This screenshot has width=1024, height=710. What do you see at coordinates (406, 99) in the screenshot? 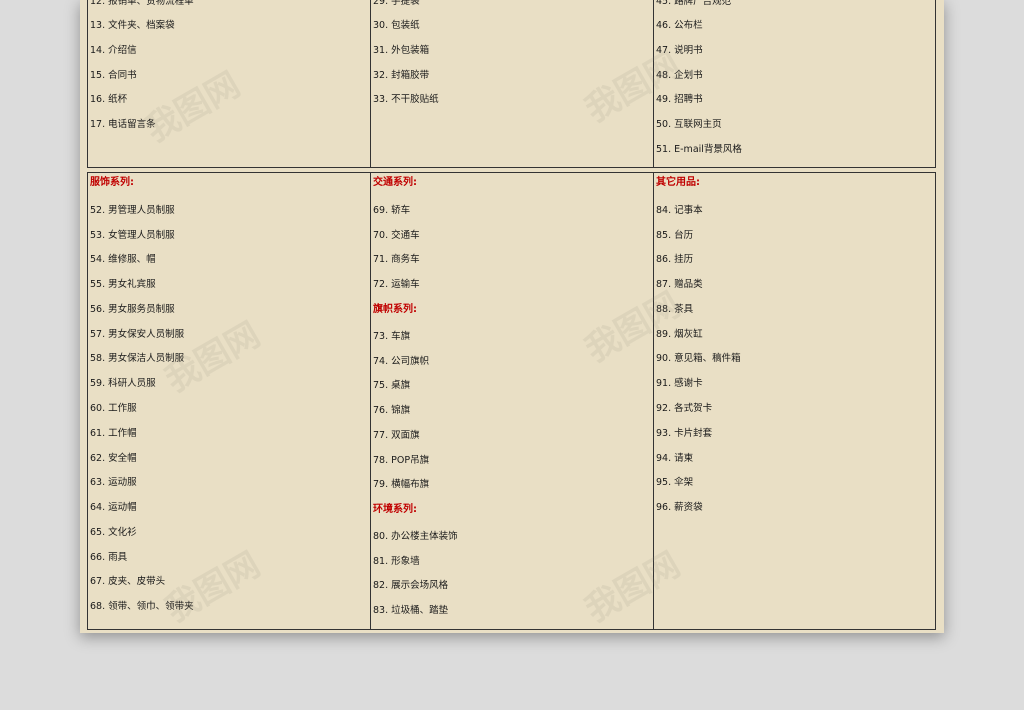
I see `list-item: 33. 不干胶贴纸` at bounding box center [406, 99].